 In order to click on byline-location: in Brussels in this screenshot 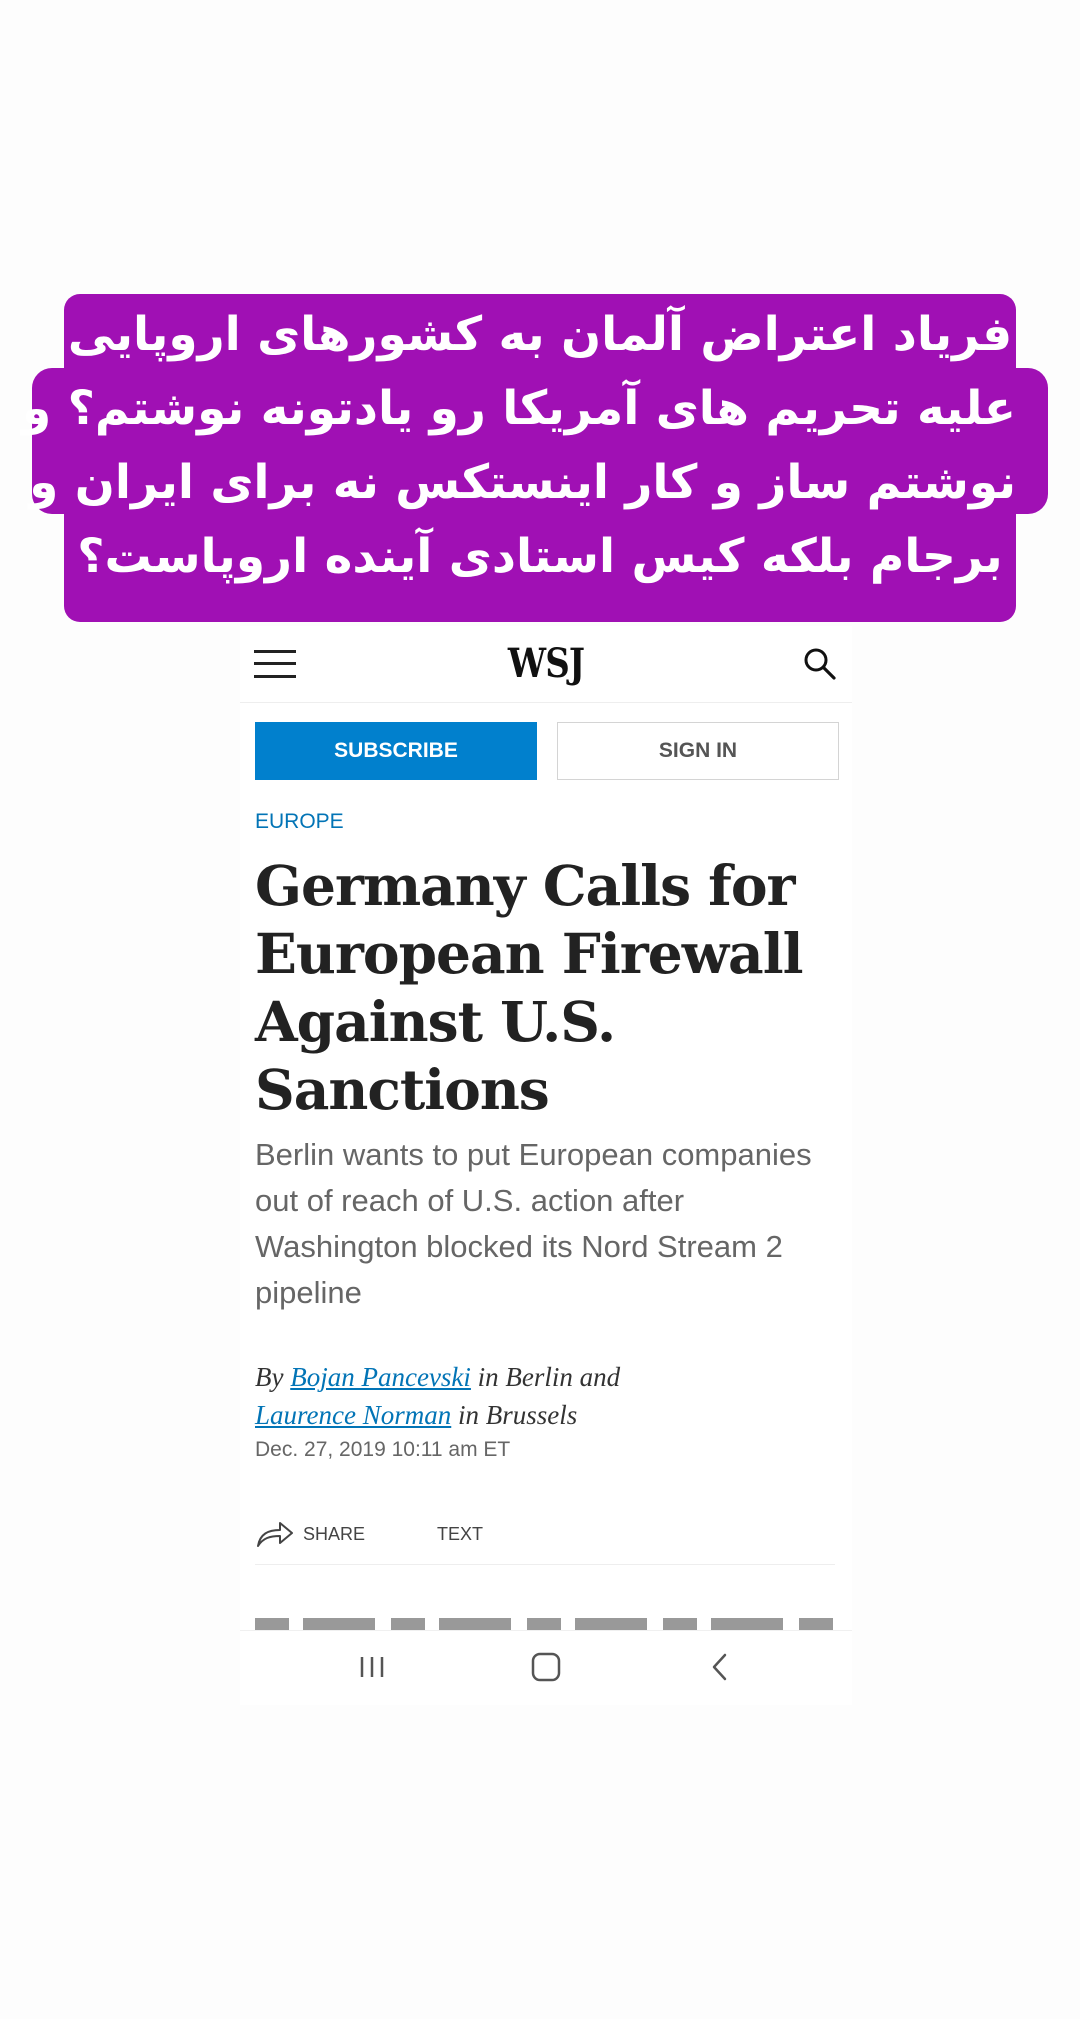, I will do `click(518, 1415)`.